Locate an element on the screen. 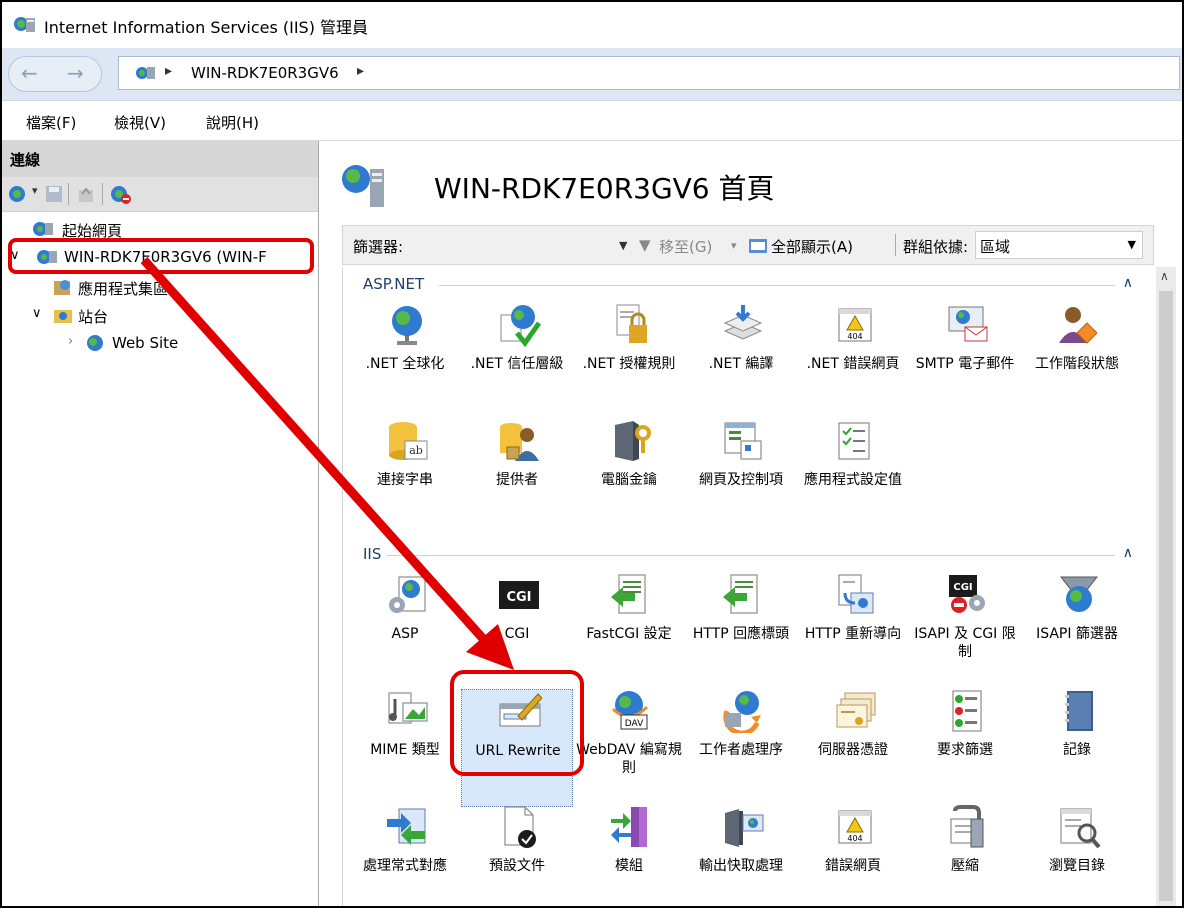 The height and width of the screenshot is (908, 1184). arrow-shaft is located at coordinates (315, 451).